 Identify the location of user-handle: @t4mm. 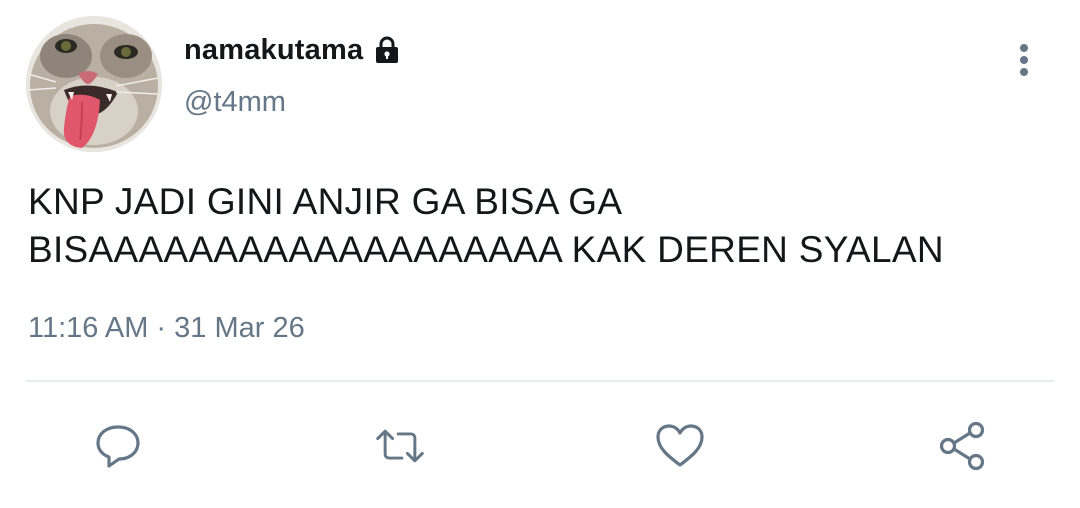
(235, 102).